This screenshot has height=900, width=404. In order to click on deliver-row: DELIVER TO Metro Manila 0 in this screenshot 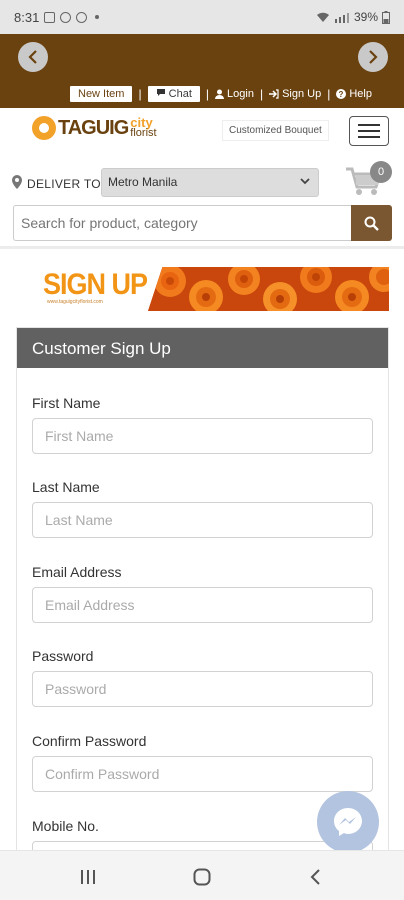, I will do `click(202, 180)`.